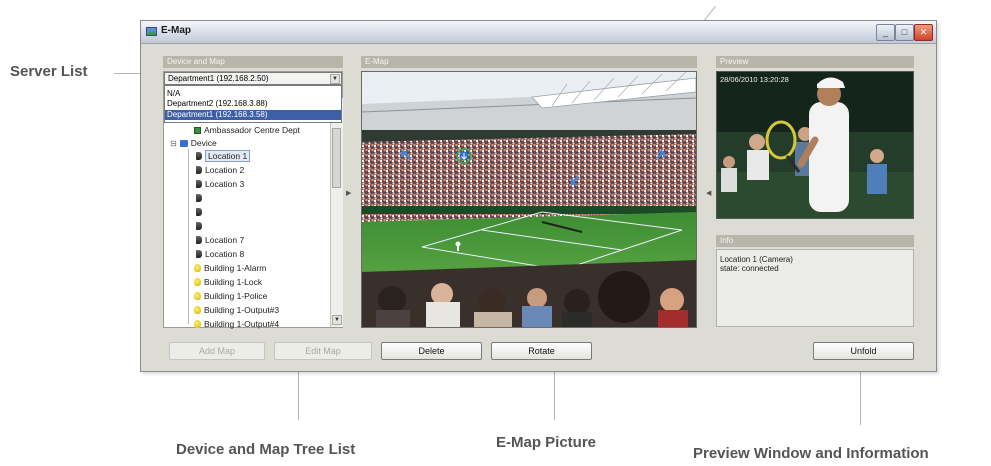  I want to click on emap-picture-callout: E-Map Picture, so click(546, 442).